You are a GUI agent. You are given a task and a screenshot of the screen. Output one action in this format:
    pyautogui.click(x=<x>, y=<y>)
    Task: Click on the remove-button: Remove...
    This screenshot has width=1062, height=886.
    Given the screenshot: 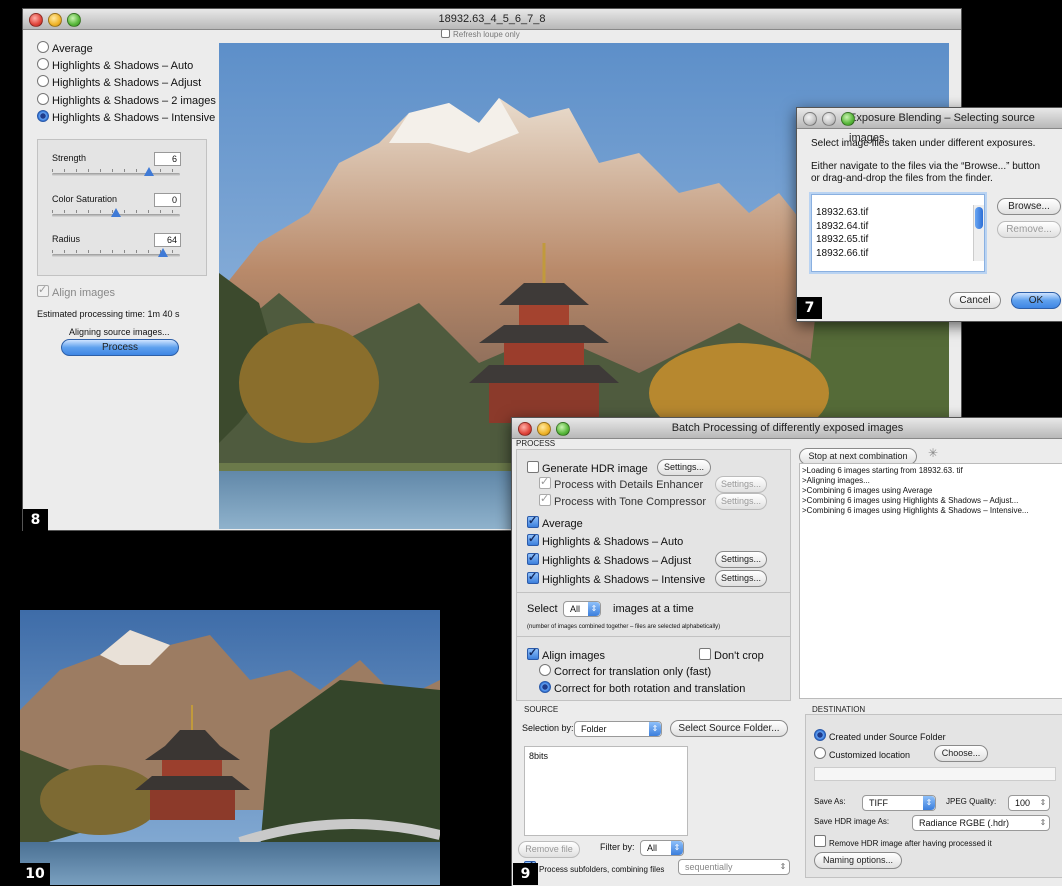 What is the action you would take?
    pyautogui.click(x=1029, y=229)
    